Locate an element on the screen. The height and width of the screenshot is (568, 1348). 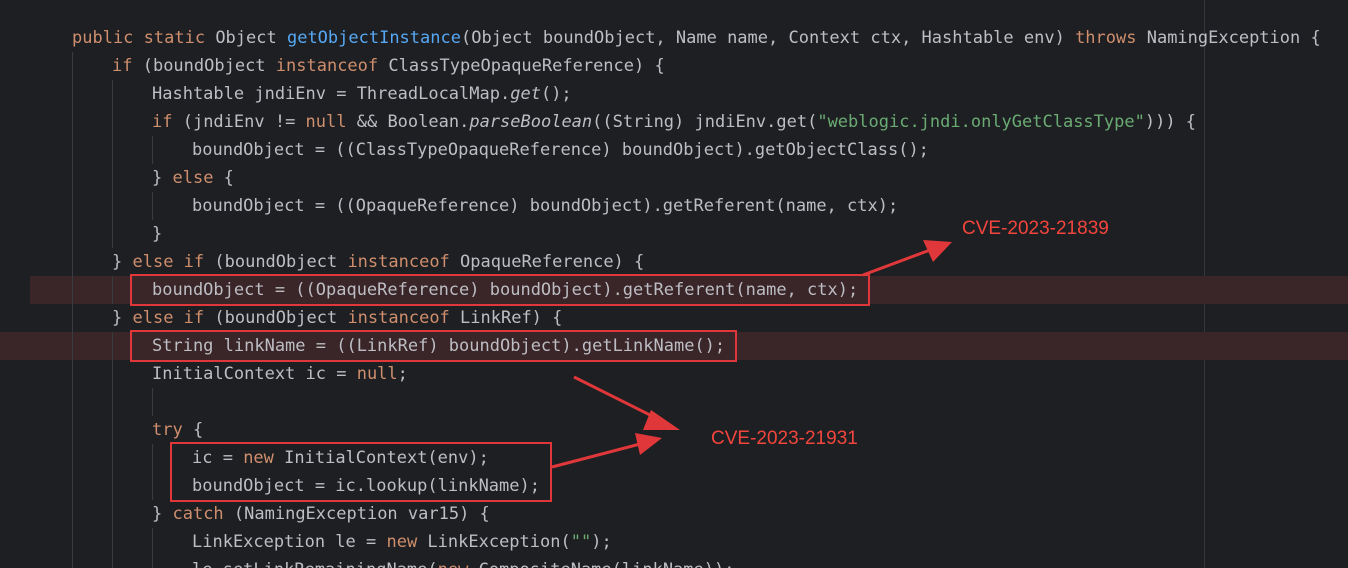
arrow-cve-2023-21931-upper is located at coordinates (626, 402).